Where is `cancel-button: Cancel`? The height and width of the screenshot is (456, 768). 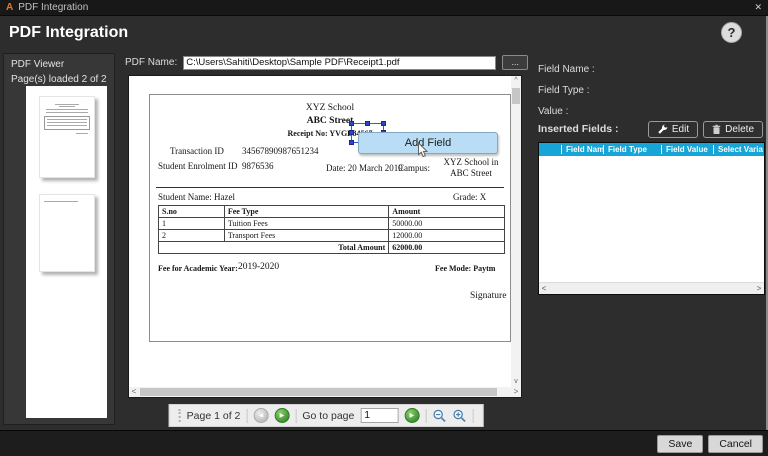 cancel-button: Cancel is located at coordinates (735, 443).